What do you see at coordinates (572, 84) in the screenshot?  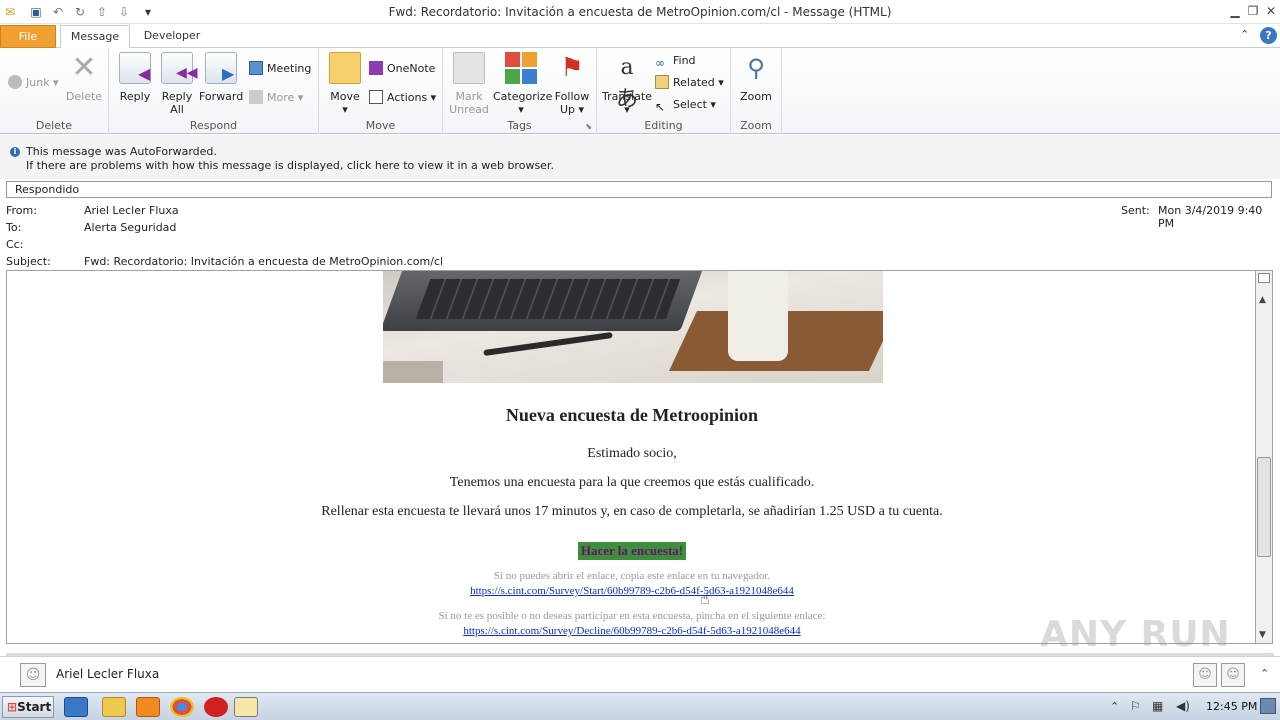 I see `follow-up-button: ⚑ Follow Up ▾` at bounding box center [572, 84].